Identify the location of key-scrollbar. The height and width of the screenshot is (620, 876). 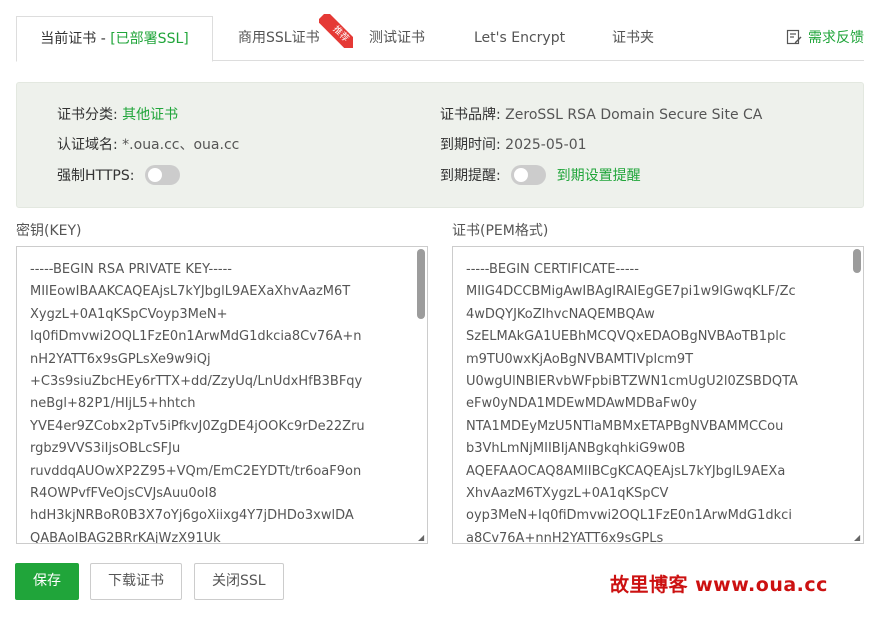
(421, 394).